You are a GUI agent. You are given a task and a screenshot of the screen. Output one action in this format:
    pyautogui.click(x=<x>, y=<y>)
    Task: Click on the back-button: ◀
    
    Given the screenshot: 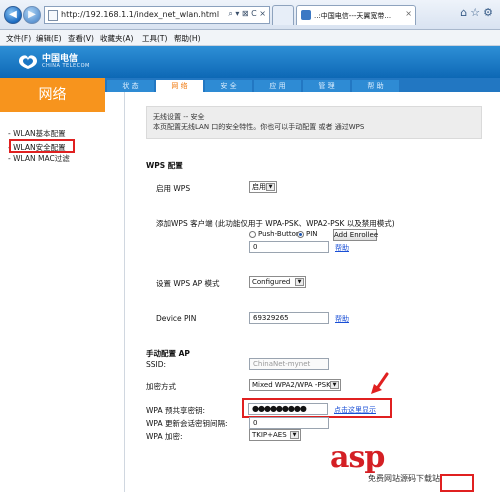 What is the action you would take?
    pyautogui.click(x=13, y=15)
    